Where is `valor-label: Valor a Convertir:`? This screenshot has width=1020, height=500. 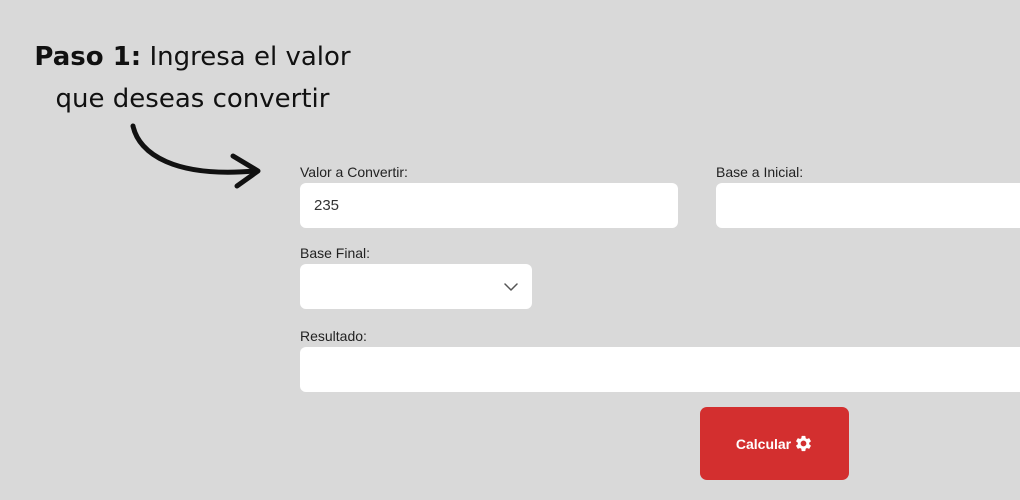 valor-label: Valor a Convertir: is located at coordinates (354, 172).